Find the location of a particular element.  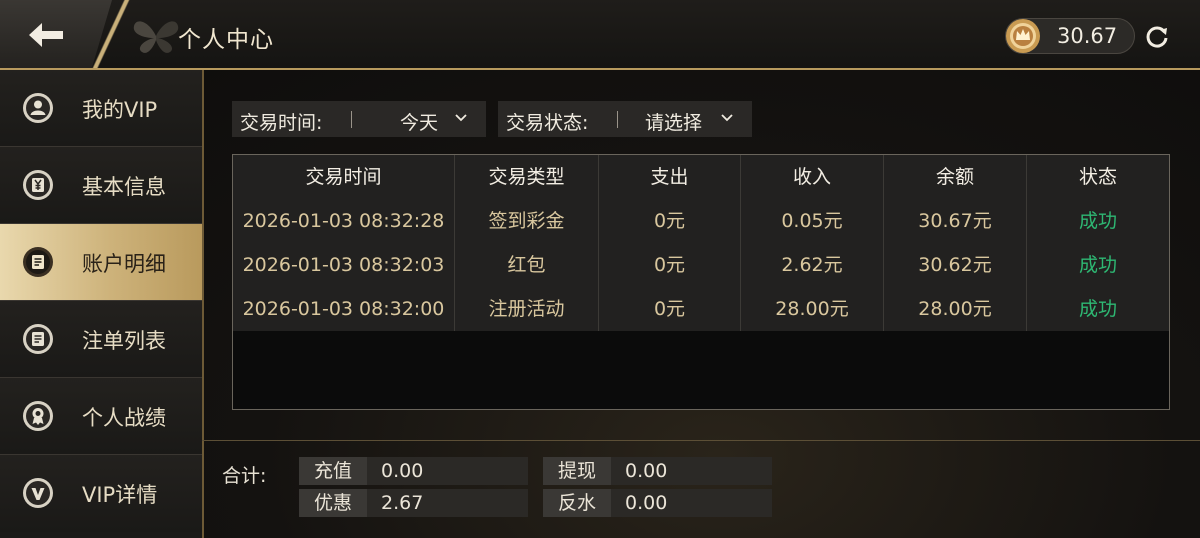

sidebar: 我的VIP 基本信息 账户明细 注单列表 个人战绩 VIP详情 is located at coordinates (101, 304).